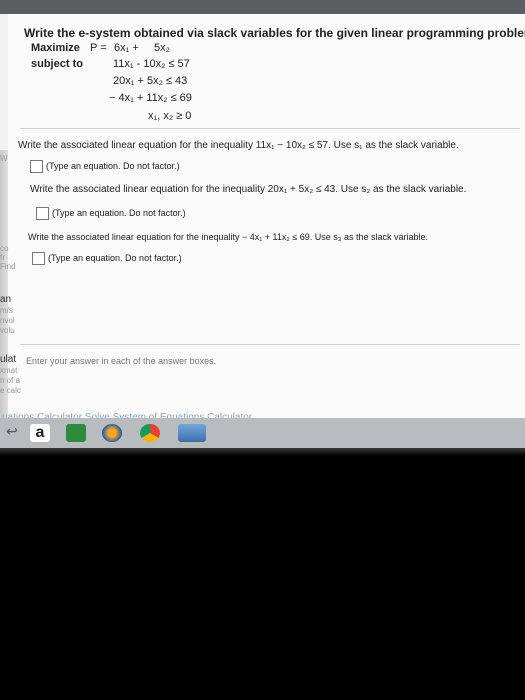  Describe the element at coordinates (192, 433) in the screenshot. I see `window-thumbnail-icon` at that location.